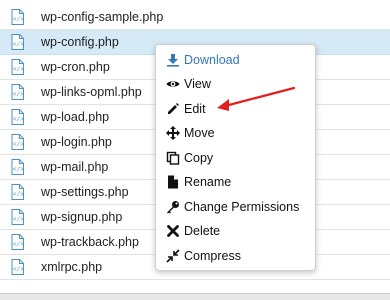  Describe the element at coordinates (240, 158) in the screenshot. I see `menu-item-copy: Copy` at that location.